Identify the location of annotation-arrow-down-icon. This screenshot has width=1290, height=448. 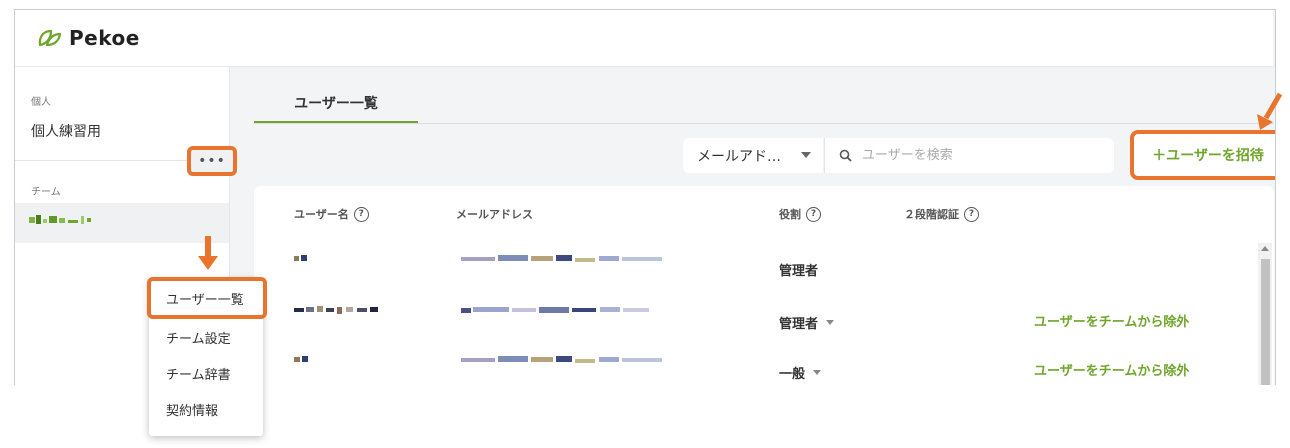
(208, 253).